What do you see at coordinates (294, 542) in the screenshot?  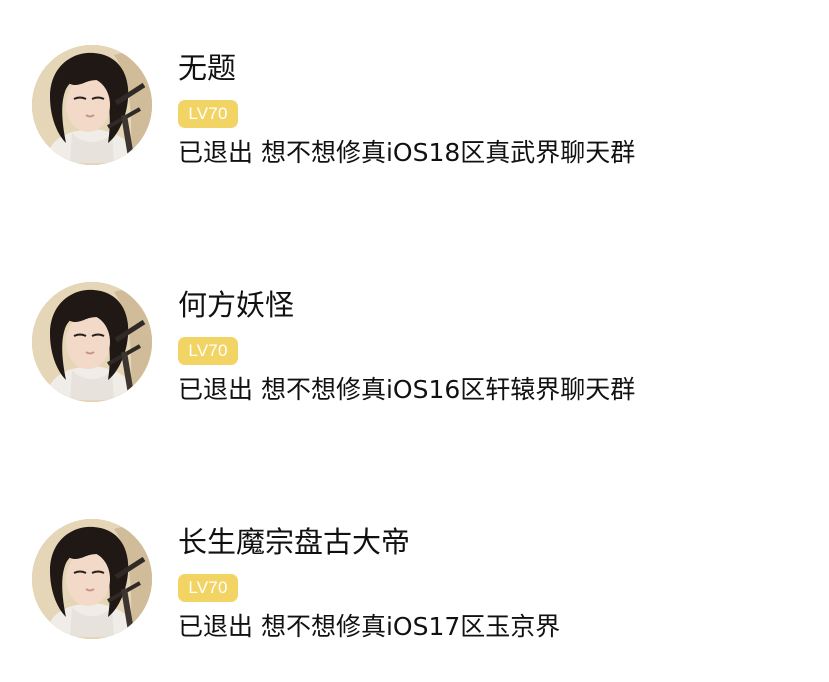 I see `contact-name: 长生魔宗盘古大帝` at bounding box center [294, 542].